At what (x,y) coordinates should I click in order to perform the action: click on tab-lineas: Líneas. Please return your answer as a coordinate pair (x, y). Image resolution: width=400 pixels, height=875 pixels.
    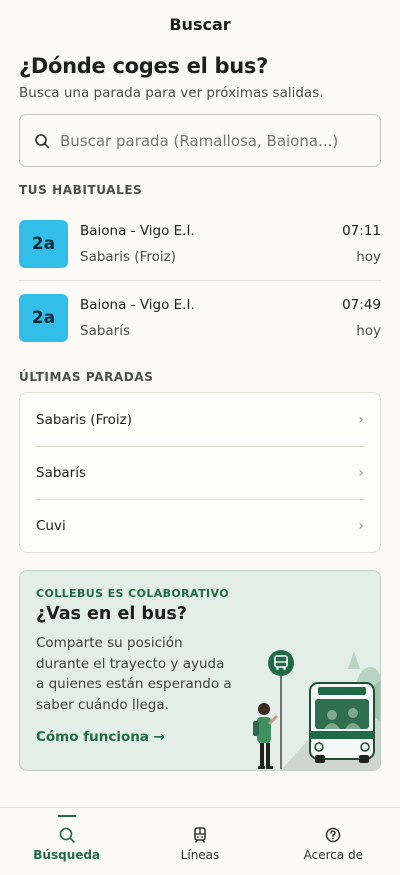
    Looking at the image, I should click on (199, 841).